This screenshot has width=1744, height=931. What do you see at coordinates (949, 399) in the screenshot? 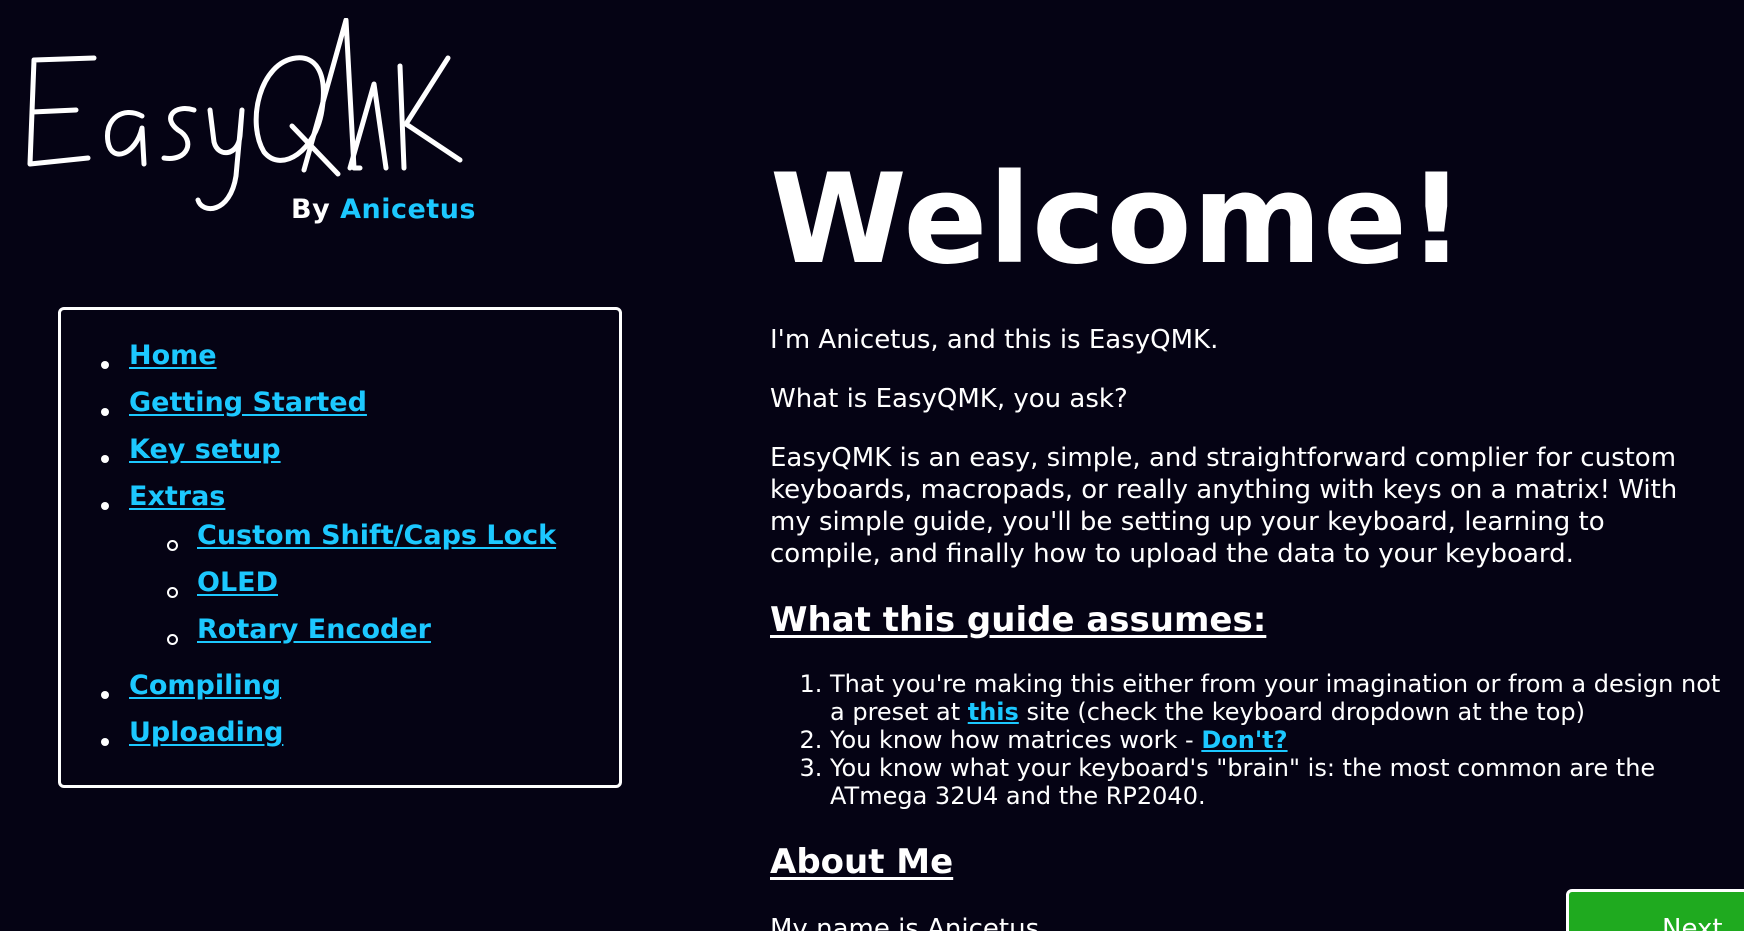
I see `question-text: What is EasyQMK, you ask?` at bounding box center [949, 399].